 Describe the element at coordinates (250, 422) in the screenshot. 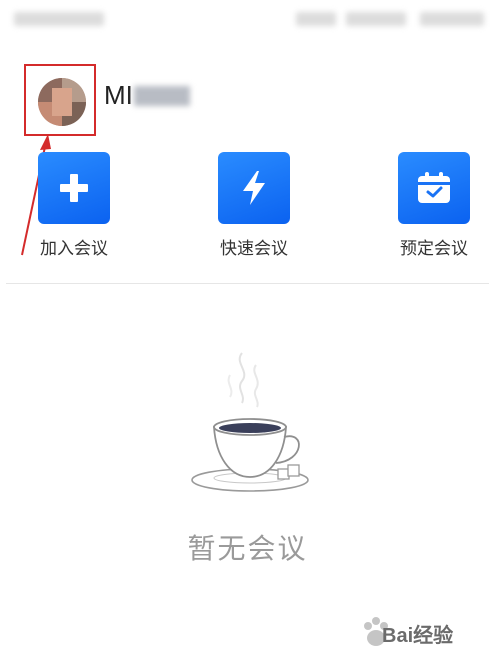

I see `coffee-cup-icon` at that location.